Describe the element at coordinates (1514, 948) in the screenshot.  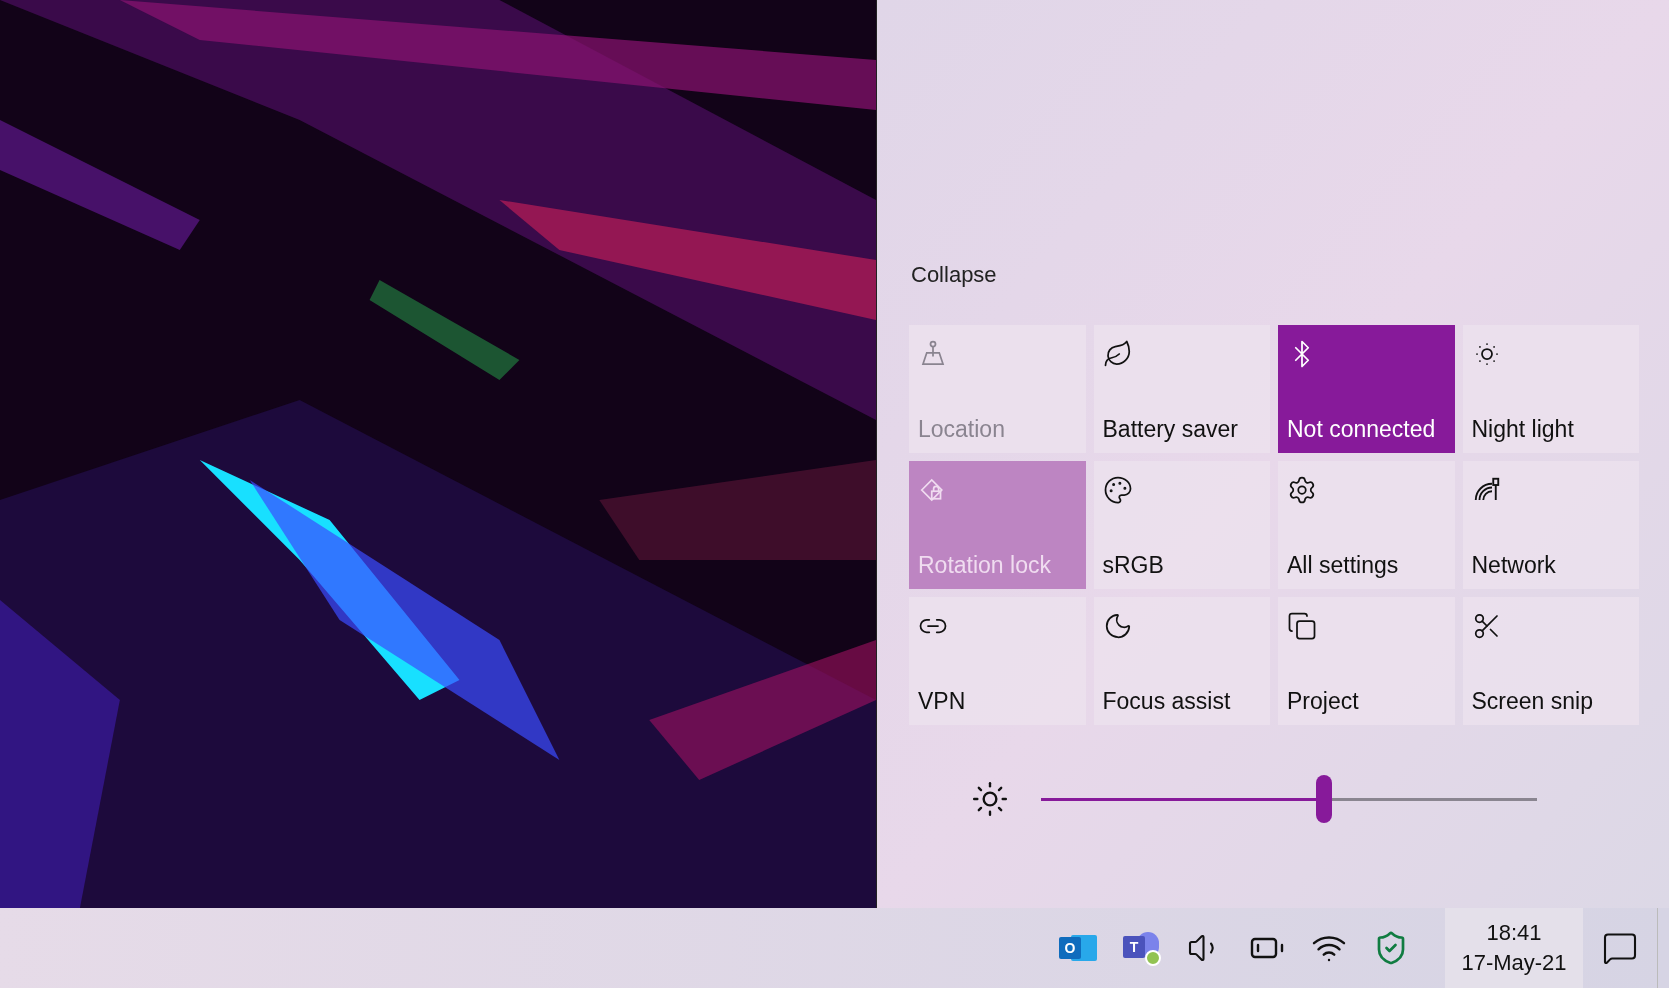
I see `clock: 18:41 17-May-21` at that location.